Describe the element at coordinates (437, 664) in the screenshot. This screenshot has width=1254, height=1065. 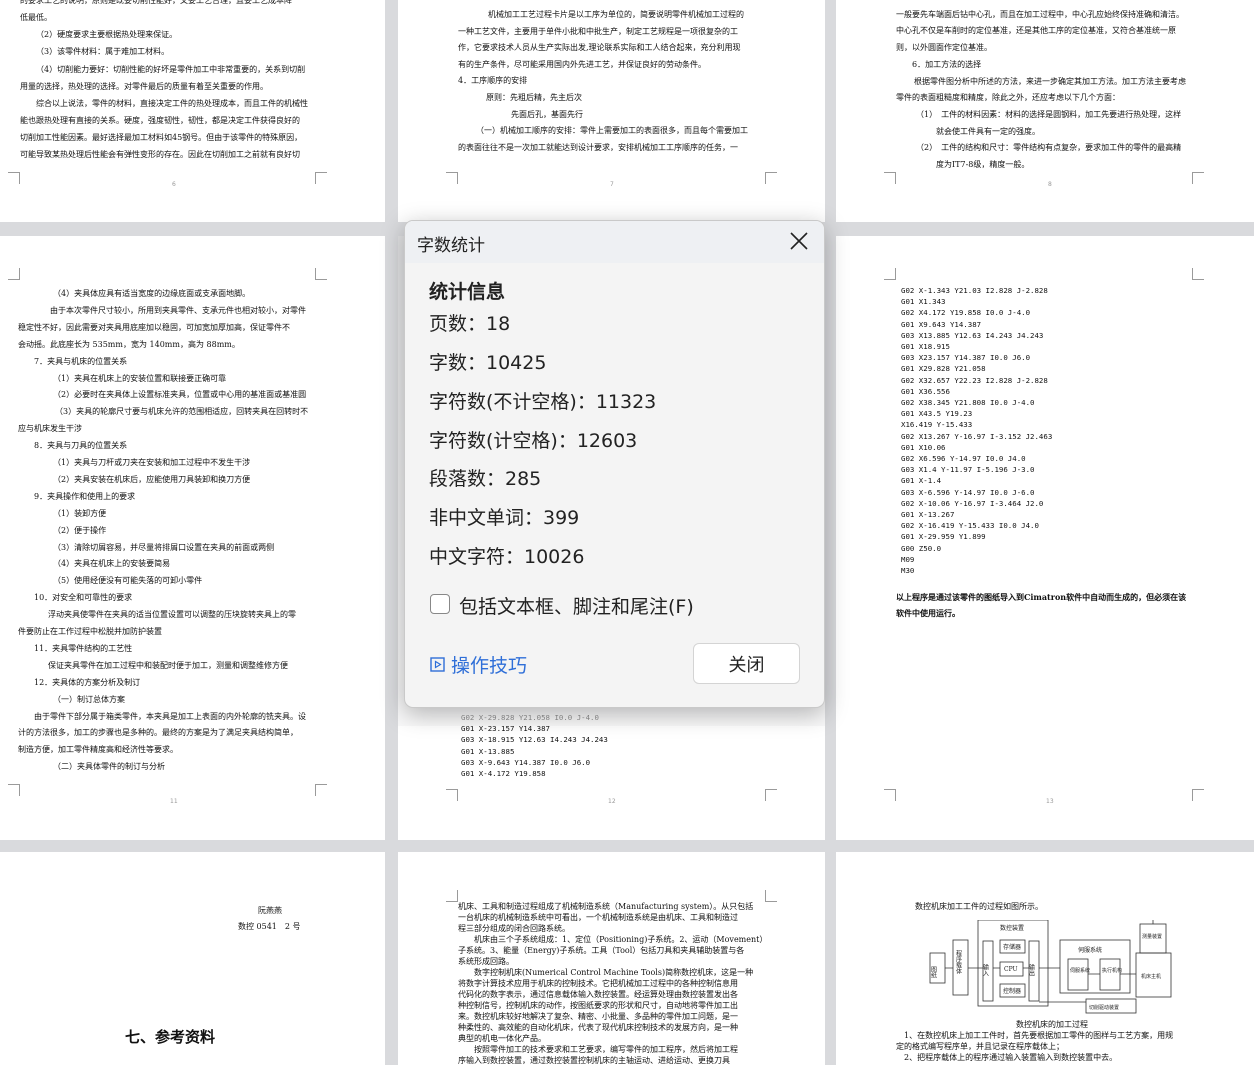
I see `play-video-icon` at that location.